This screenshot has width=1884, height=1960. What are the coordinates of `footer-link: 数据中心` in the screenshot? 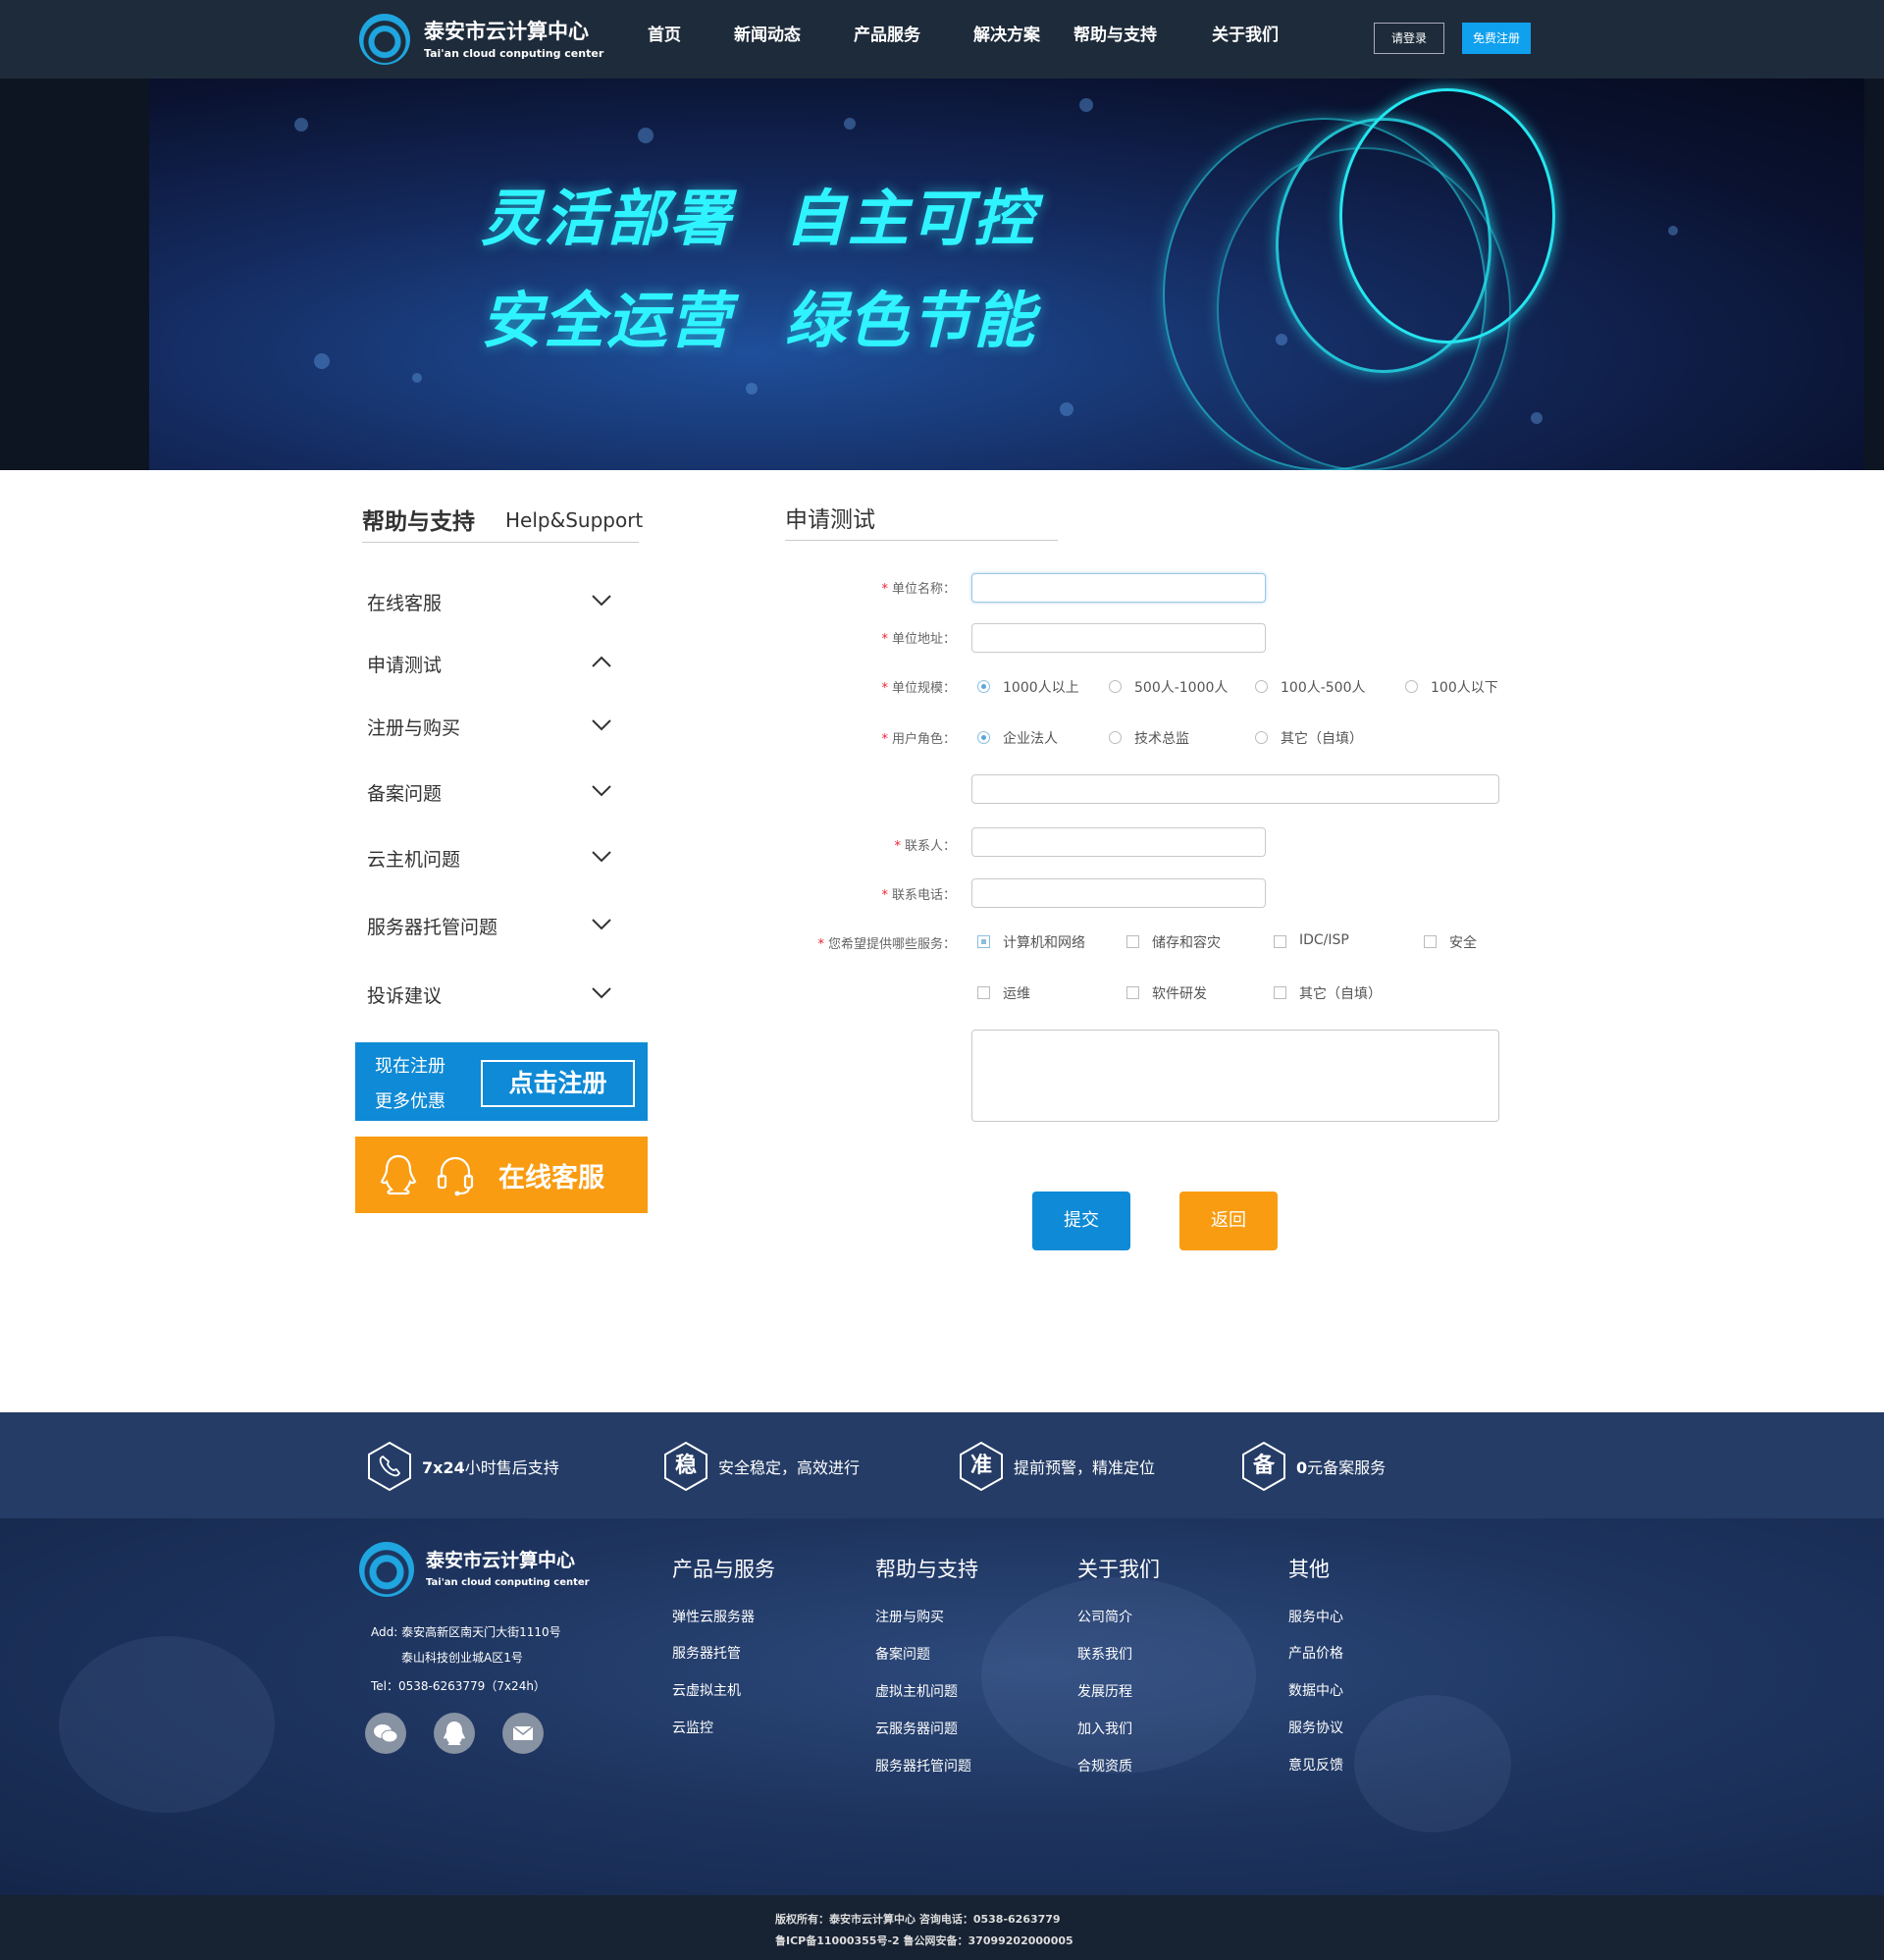 It's located at (1315, 1690).